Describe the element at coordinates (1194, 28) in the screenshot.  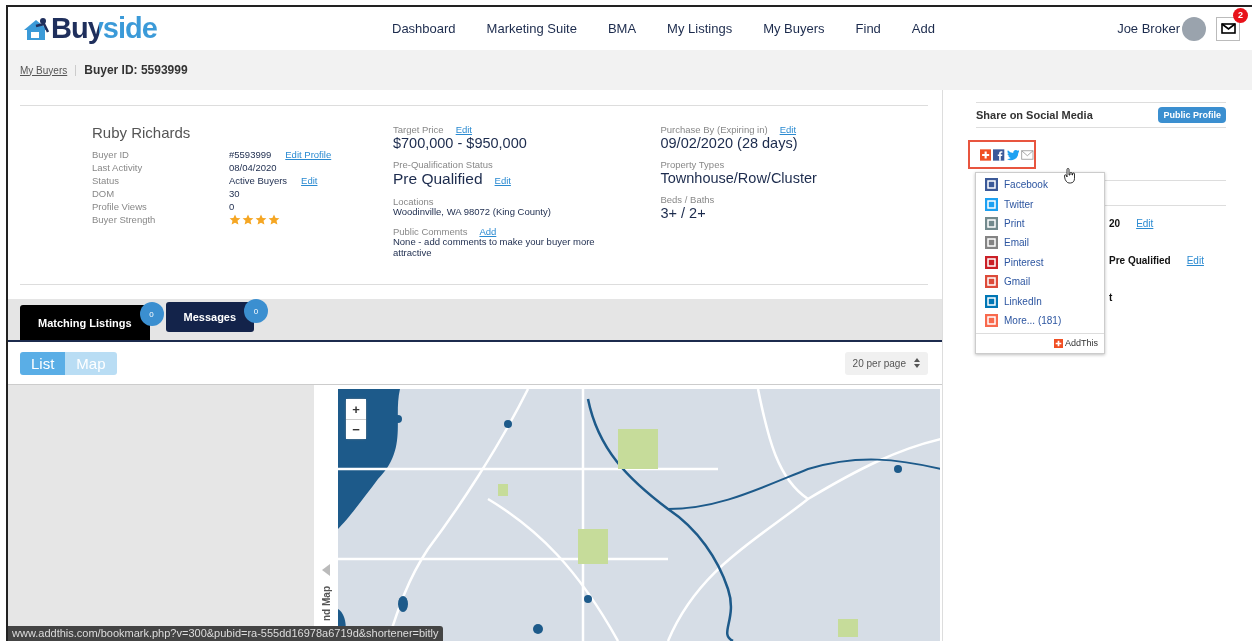
I see `avatar` at that location.